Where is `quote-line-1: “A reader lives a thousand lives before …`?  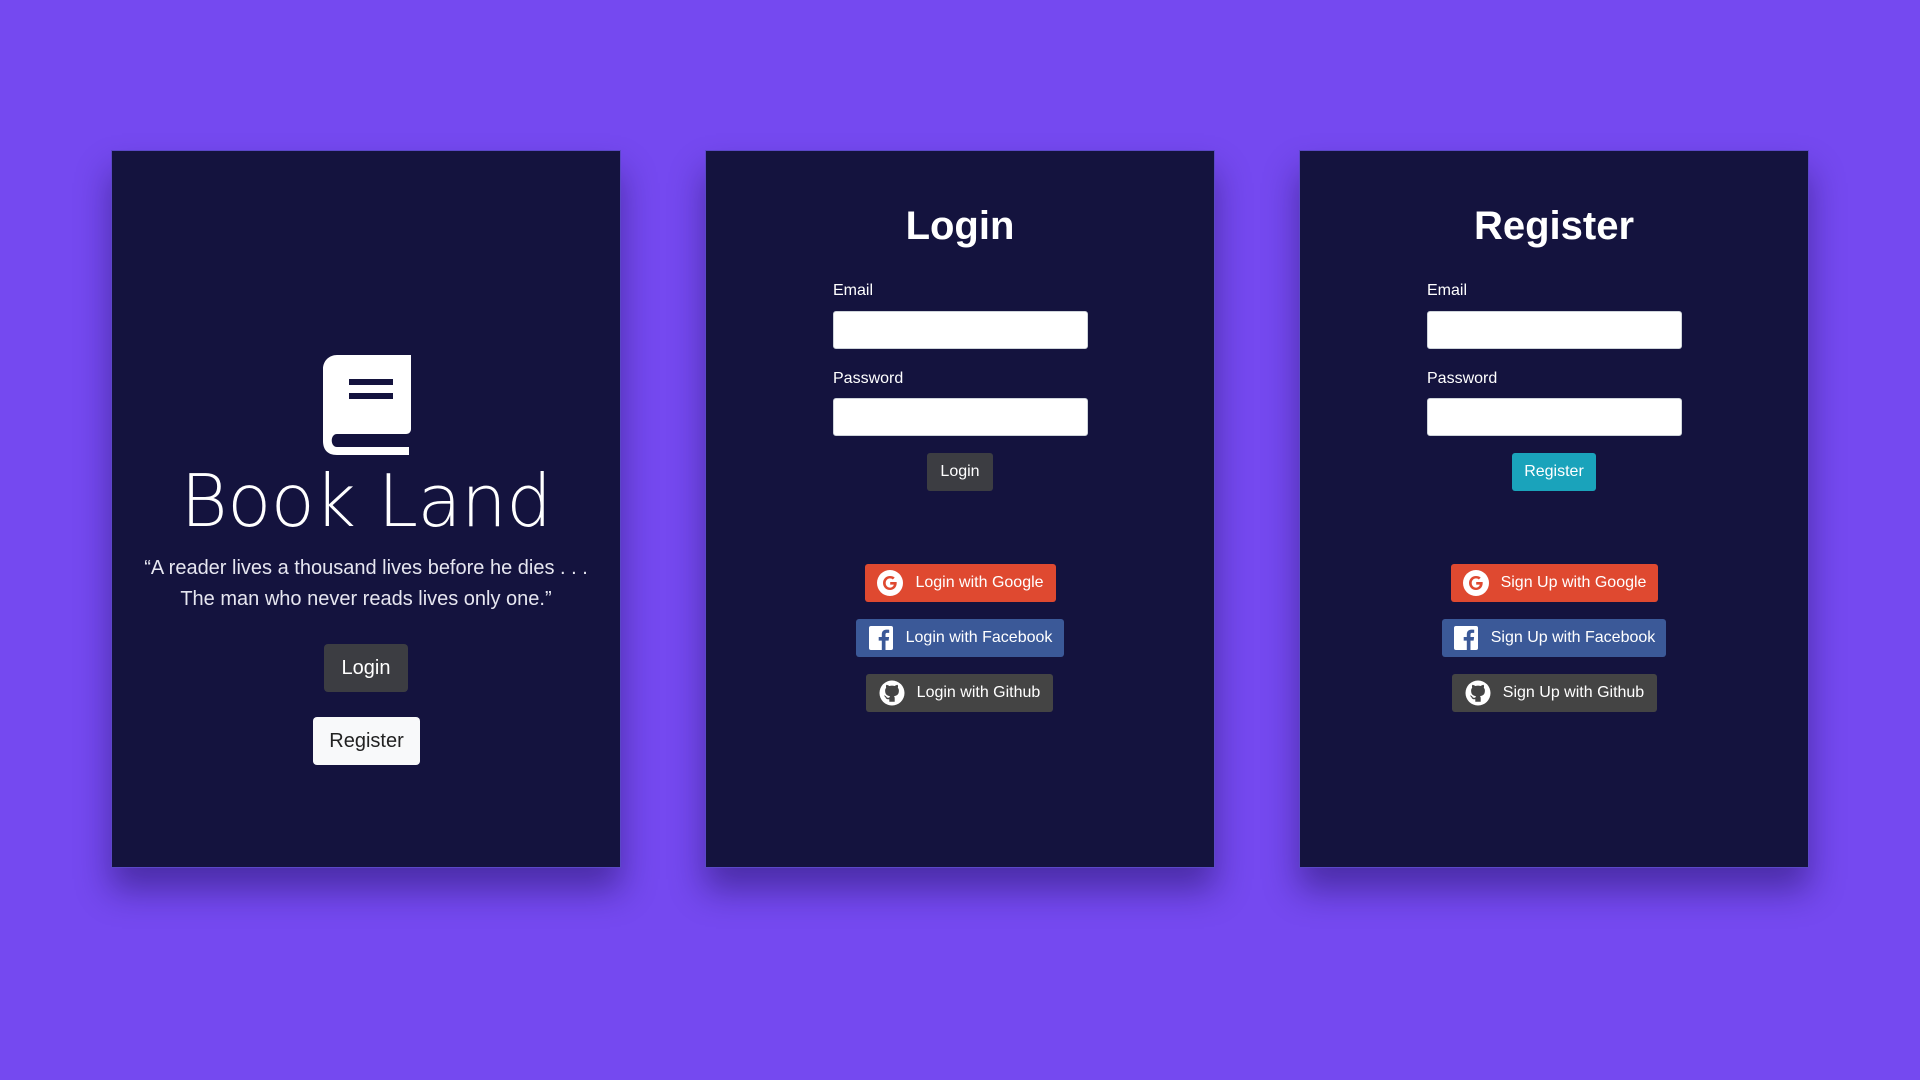
quote-line-1: “A reader lives a thousand lives before … is located at coordinates (366, 568).